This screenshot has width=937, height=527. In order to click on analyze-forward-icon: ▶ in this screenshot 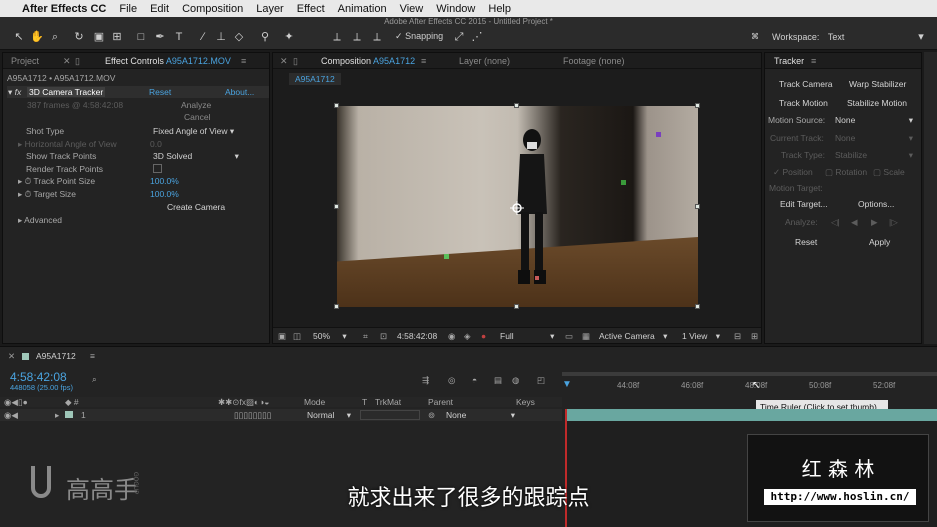, I will do `click(874, 222)`.